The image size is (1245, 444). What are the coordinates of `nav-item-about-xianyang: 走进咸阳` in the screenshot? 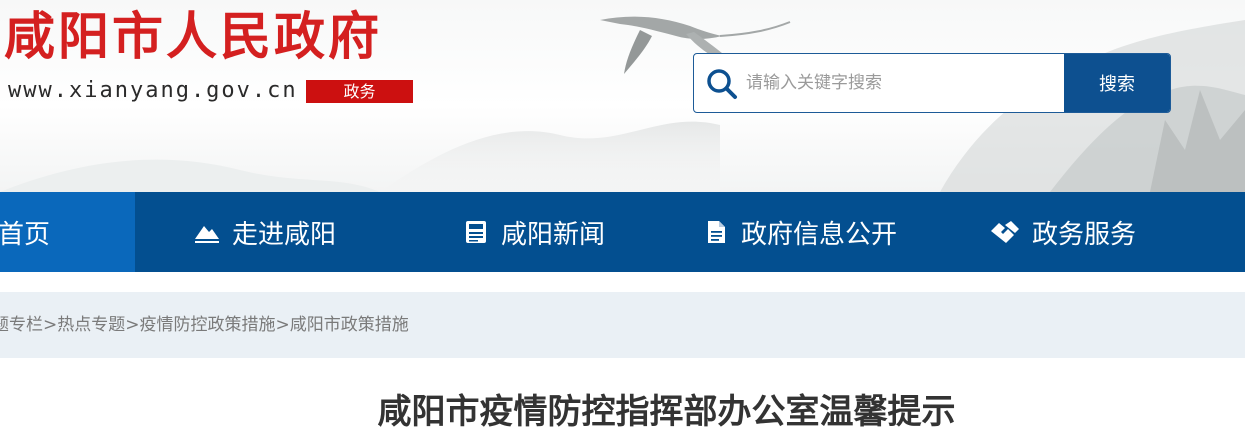 It's located at (265, 232).